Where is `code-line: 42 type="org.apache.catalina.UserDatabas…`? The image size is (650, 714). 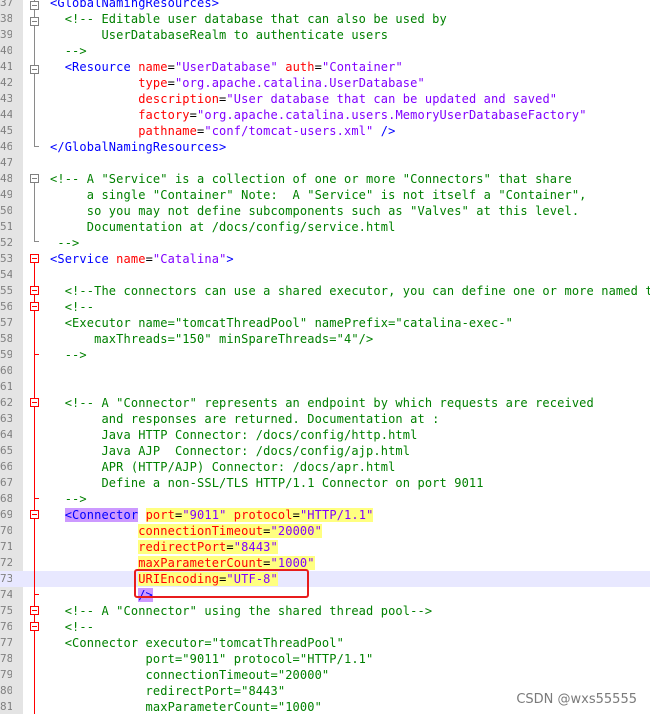
code-line: 42 type="org.apache.catalina.UserDatabas… is located at coordinates (325, 83).